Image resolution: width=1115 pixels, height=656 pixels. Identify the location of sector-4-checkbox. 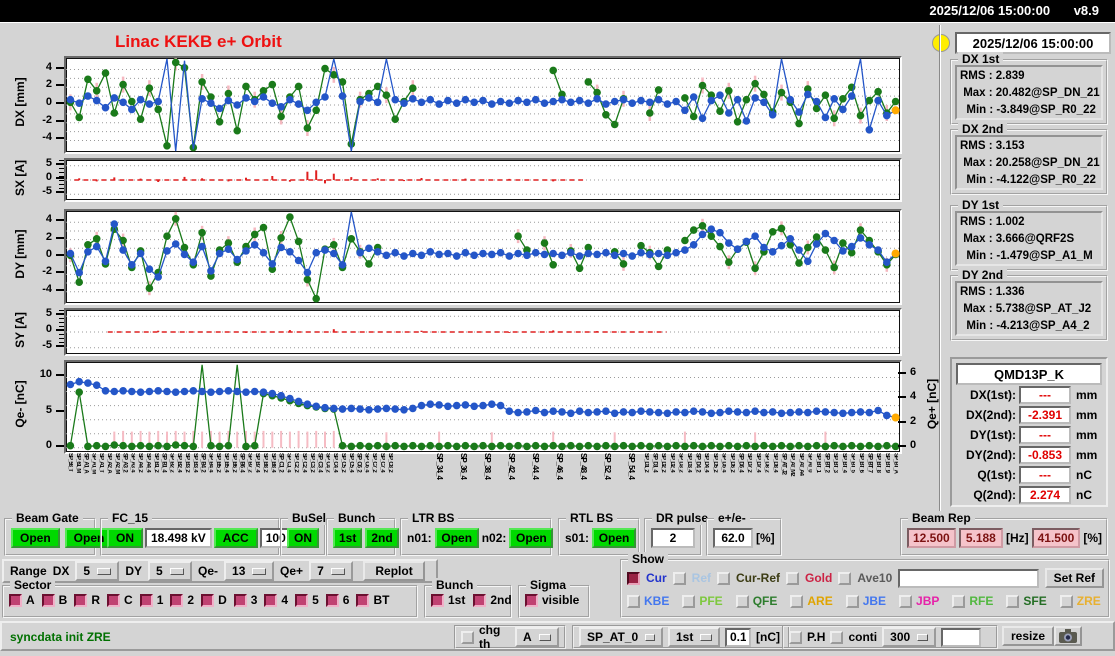
(271, 600).